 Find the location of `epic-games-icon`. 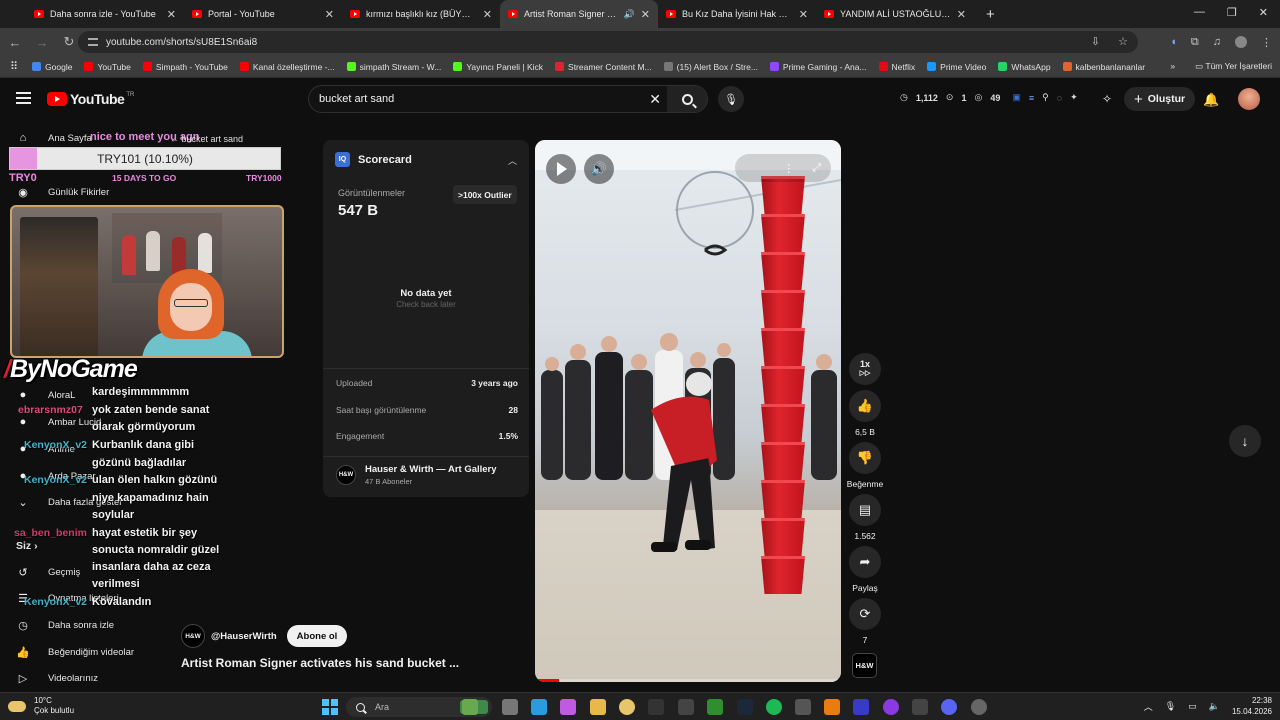

epic-games-icon is located at coordinates (656, 707).